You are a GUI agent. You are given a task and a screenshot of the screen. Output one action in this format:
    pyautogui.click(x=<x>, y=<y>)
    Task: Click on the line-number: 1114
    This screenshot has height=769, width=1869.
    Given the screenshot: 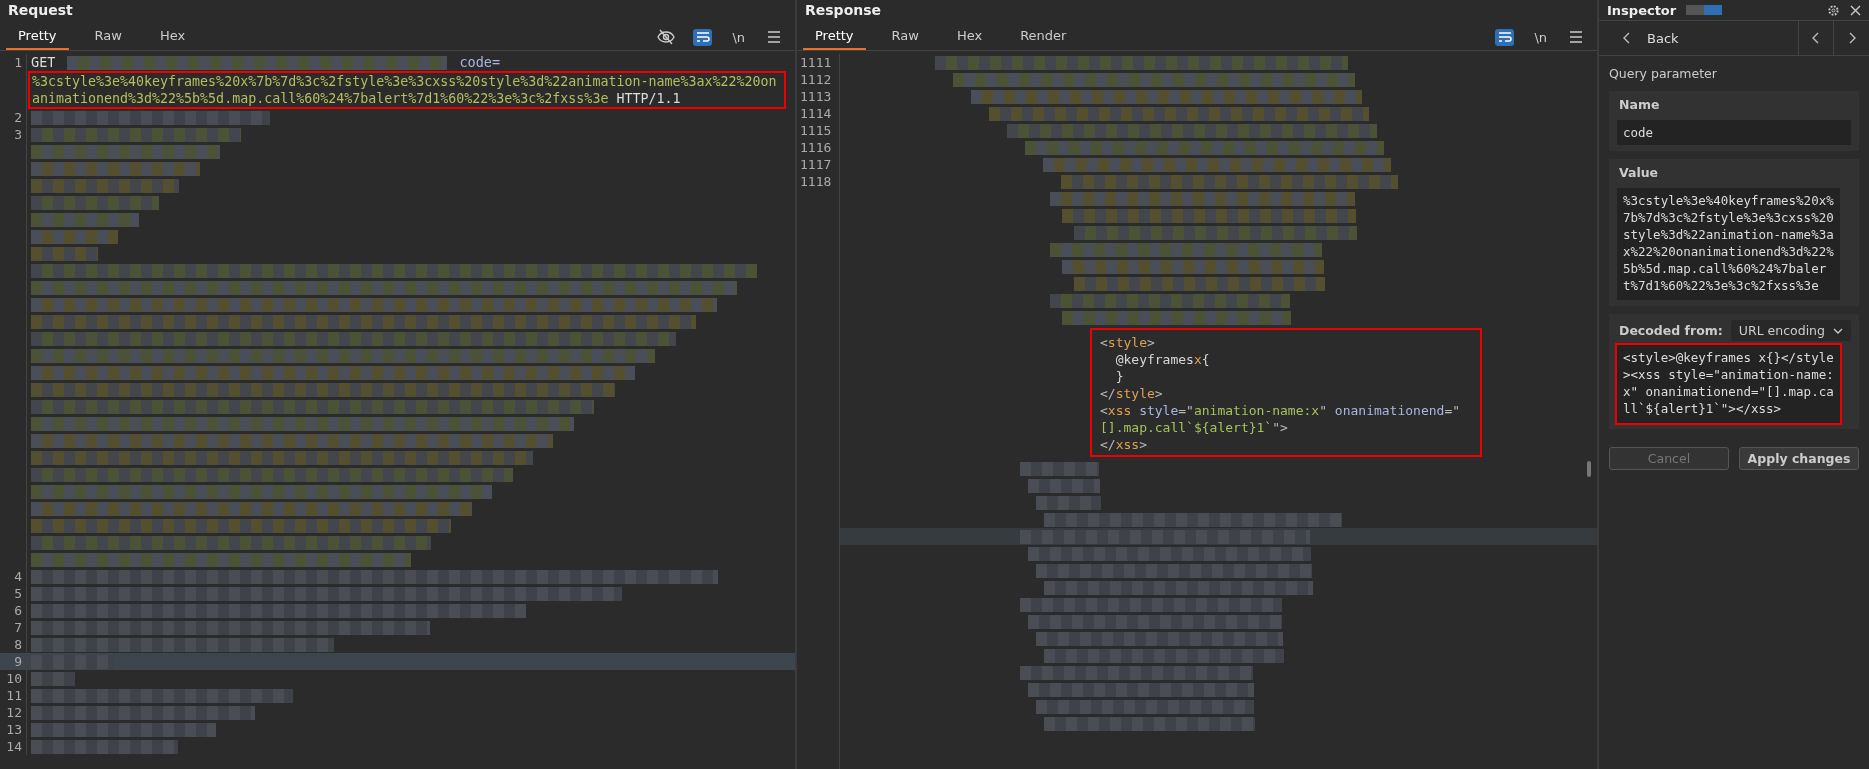 What is the action you would take?
    pyautogui.click(x=815, y=113)
    